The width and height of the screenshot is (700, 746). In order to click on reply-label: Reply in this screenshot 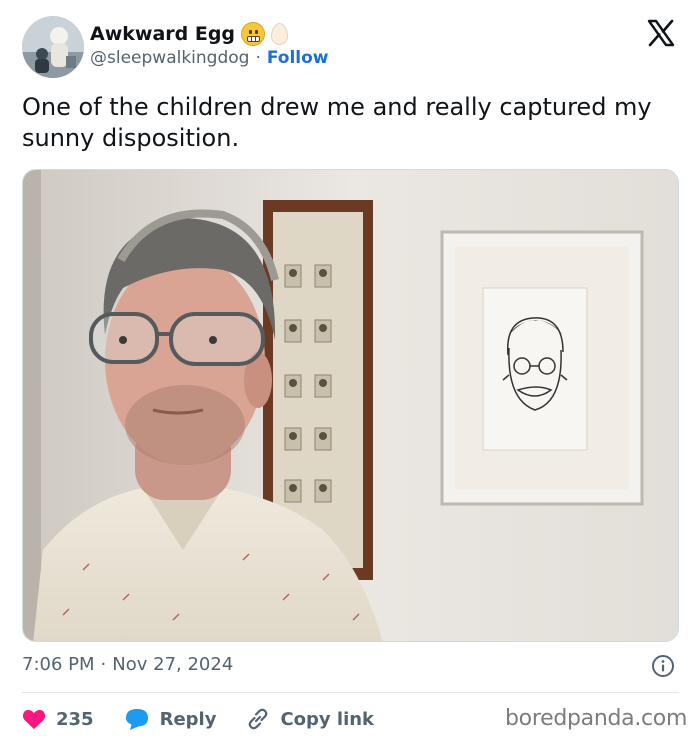, I will do `click(188, 719)`.